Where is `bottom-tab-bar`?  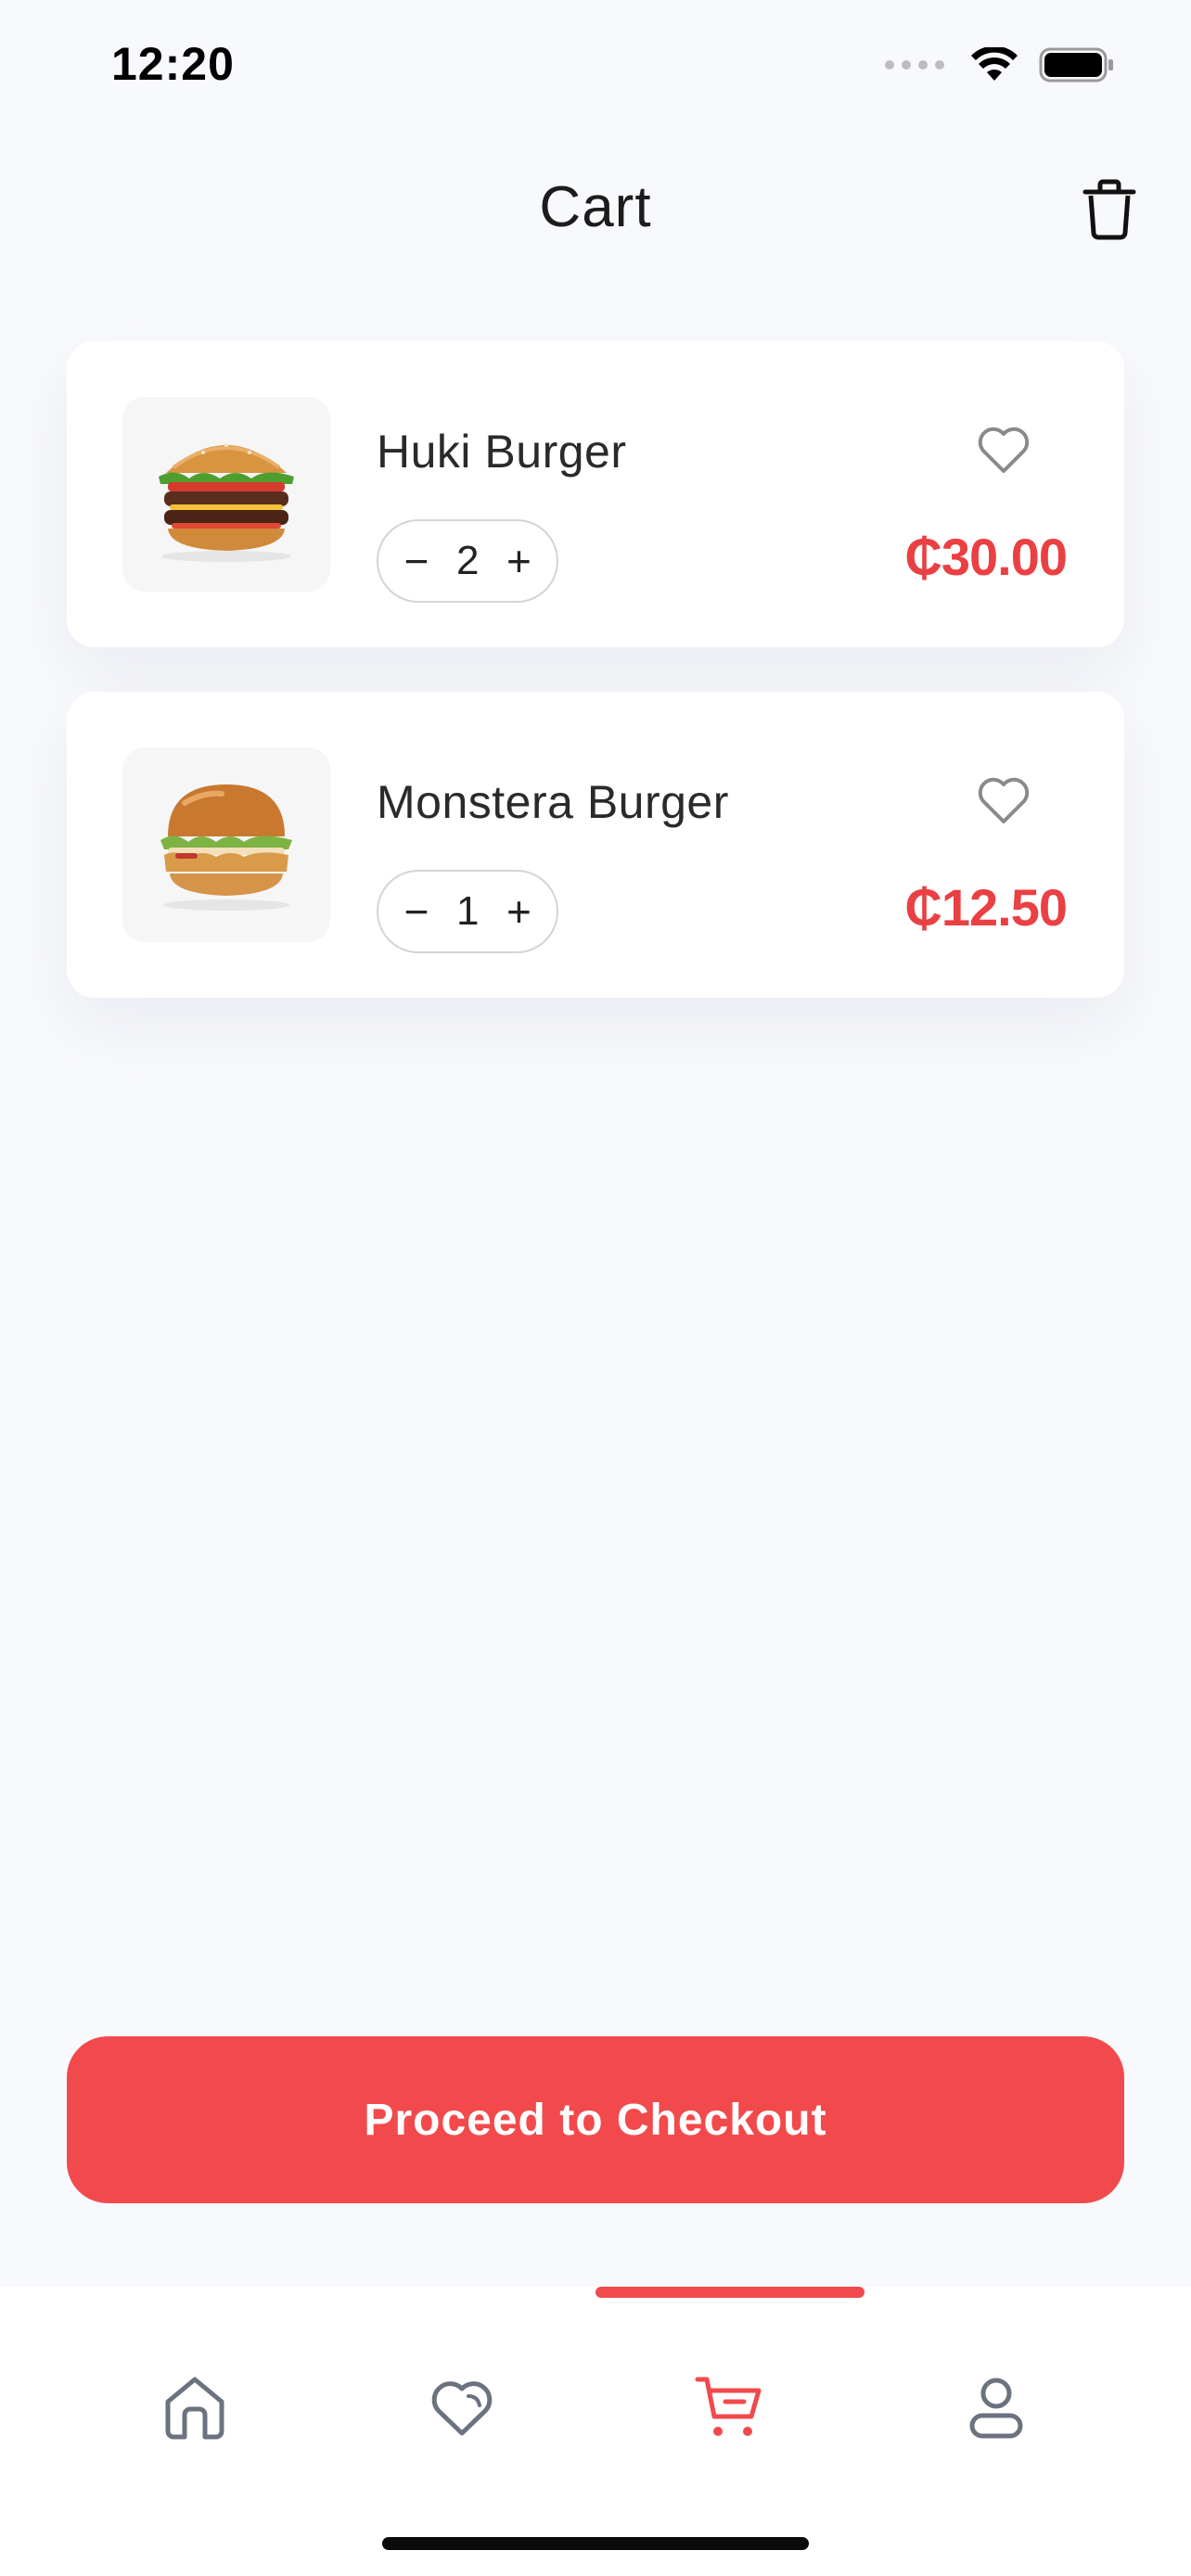
bottom-tab-bar is located at coordinates (595, 2432).